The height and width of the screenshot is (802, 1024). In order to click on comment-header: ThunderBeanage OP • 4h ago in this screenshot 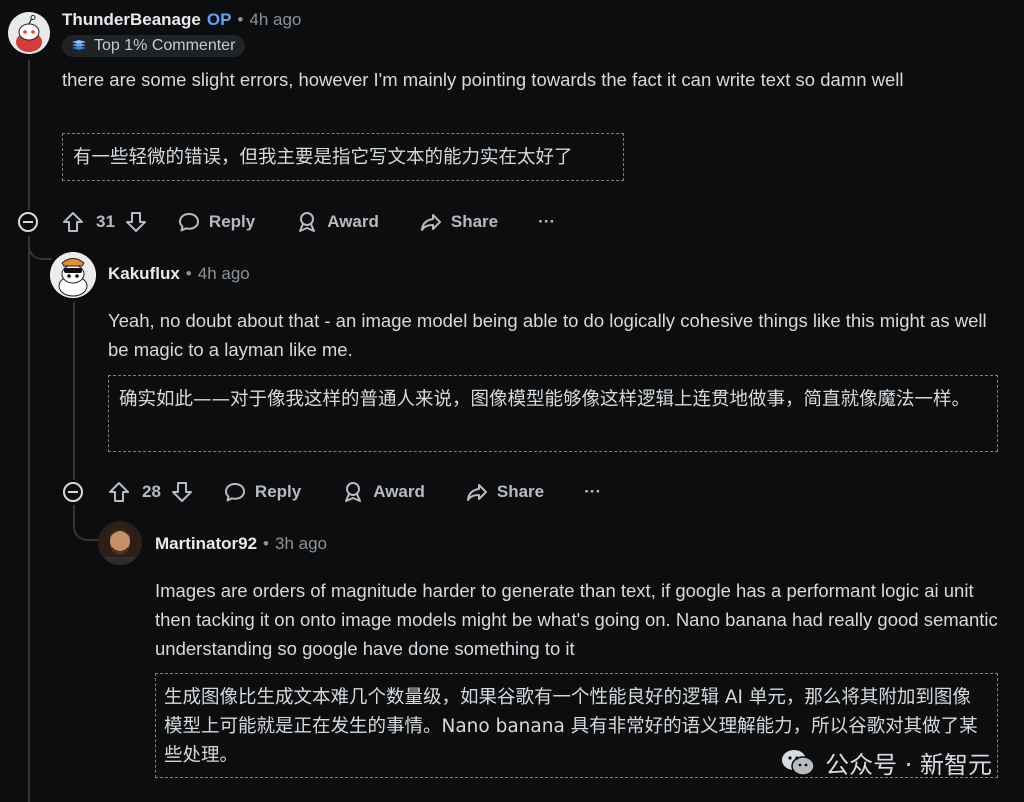, I will do `click(181, 20)`.